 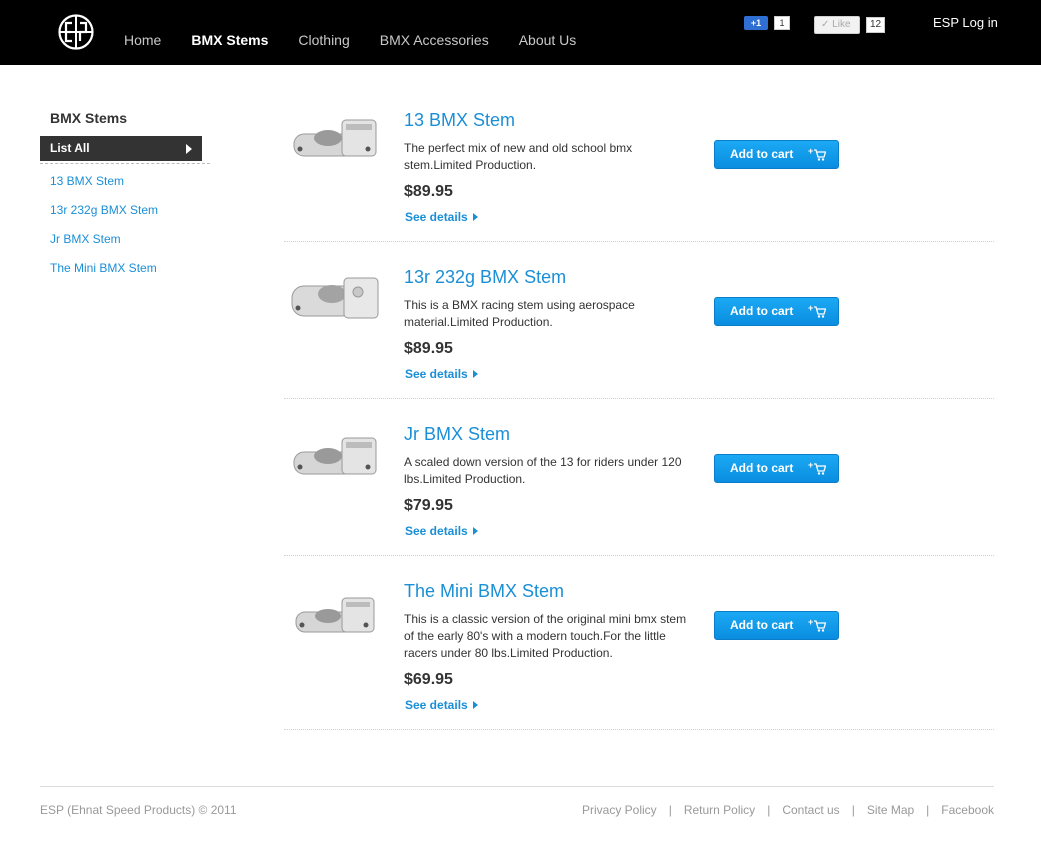 I want to click on footer-link-site-map: Site Map, so click(x=890, y=810).